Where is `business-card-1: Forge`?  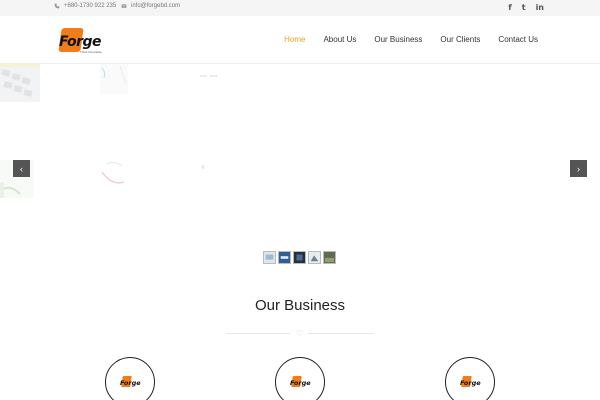
business-card-1: Forge is located at coordinates (130, 378).